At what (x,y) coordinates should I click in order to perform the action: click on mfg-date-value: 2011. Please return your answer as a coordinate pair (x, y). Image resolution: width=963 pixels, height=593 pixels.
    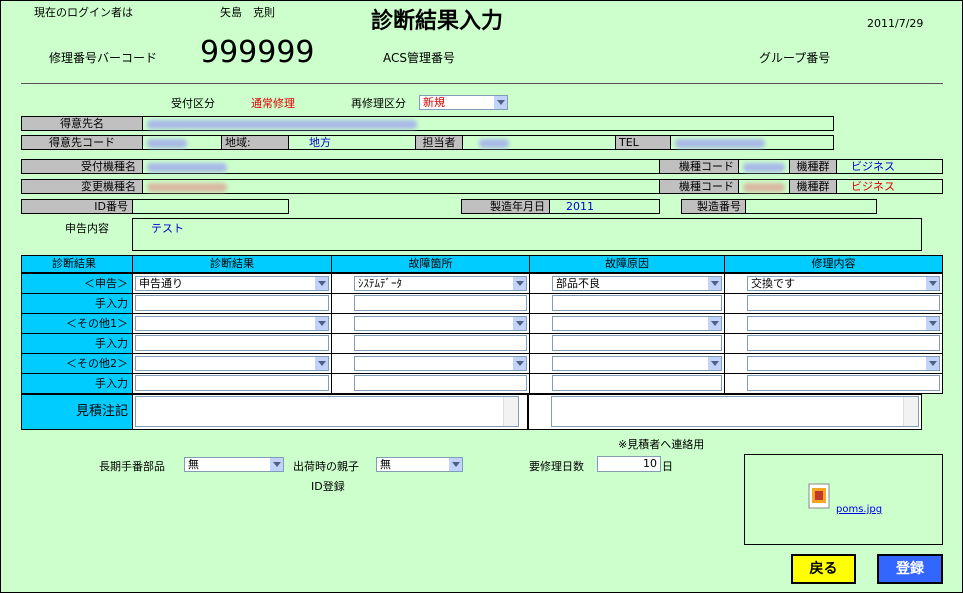
    Looking at the image, I should click on (604, 206).